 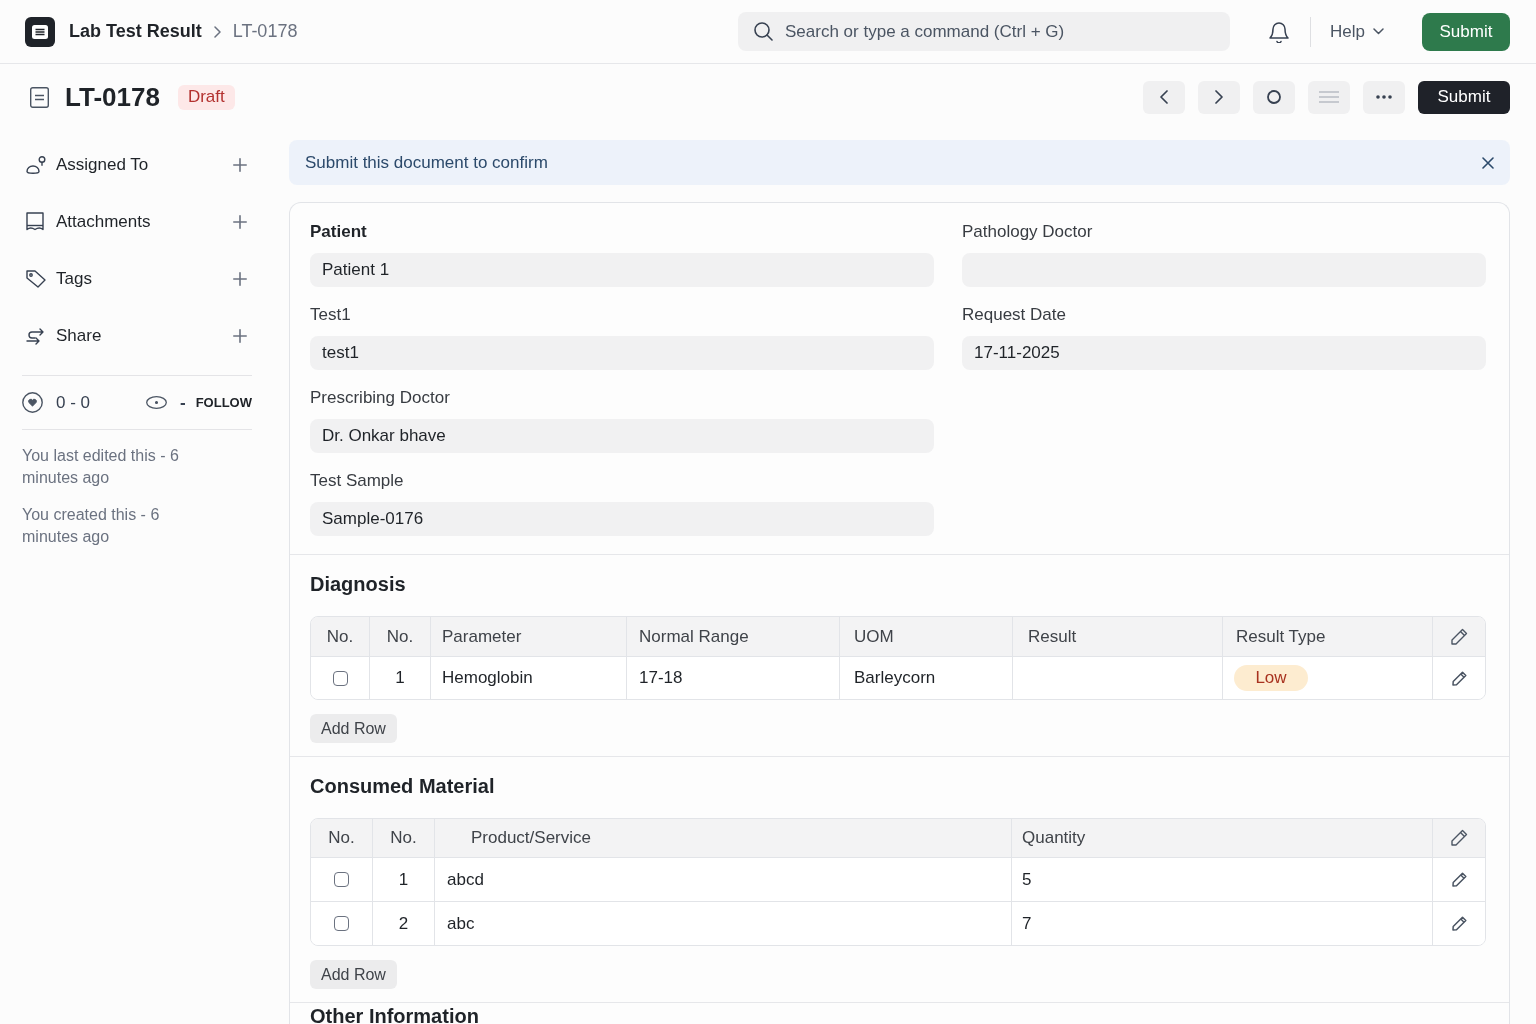 What do you see at coordinates (40, 31) in the screenshot?
I see `app-logo-icon` at bounding box center [40, 31].